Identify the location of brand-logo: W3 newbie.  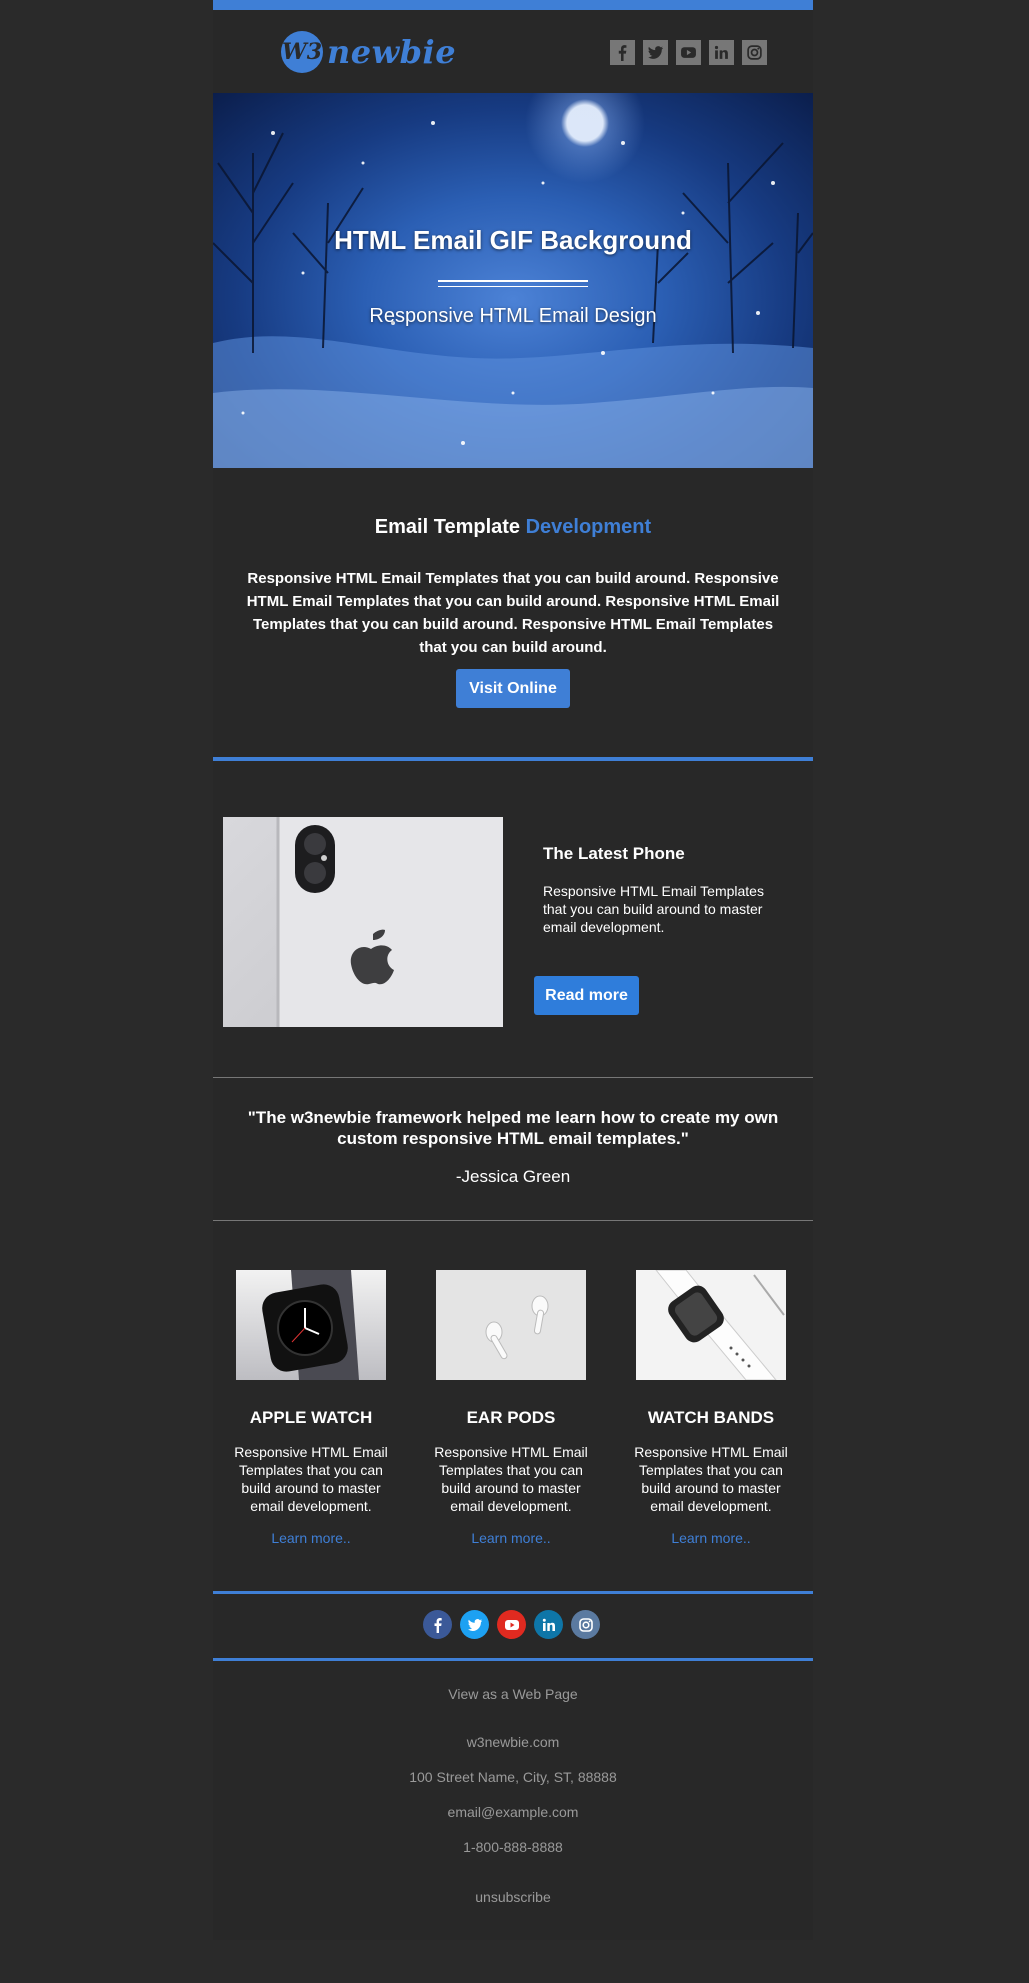
(368, 52).